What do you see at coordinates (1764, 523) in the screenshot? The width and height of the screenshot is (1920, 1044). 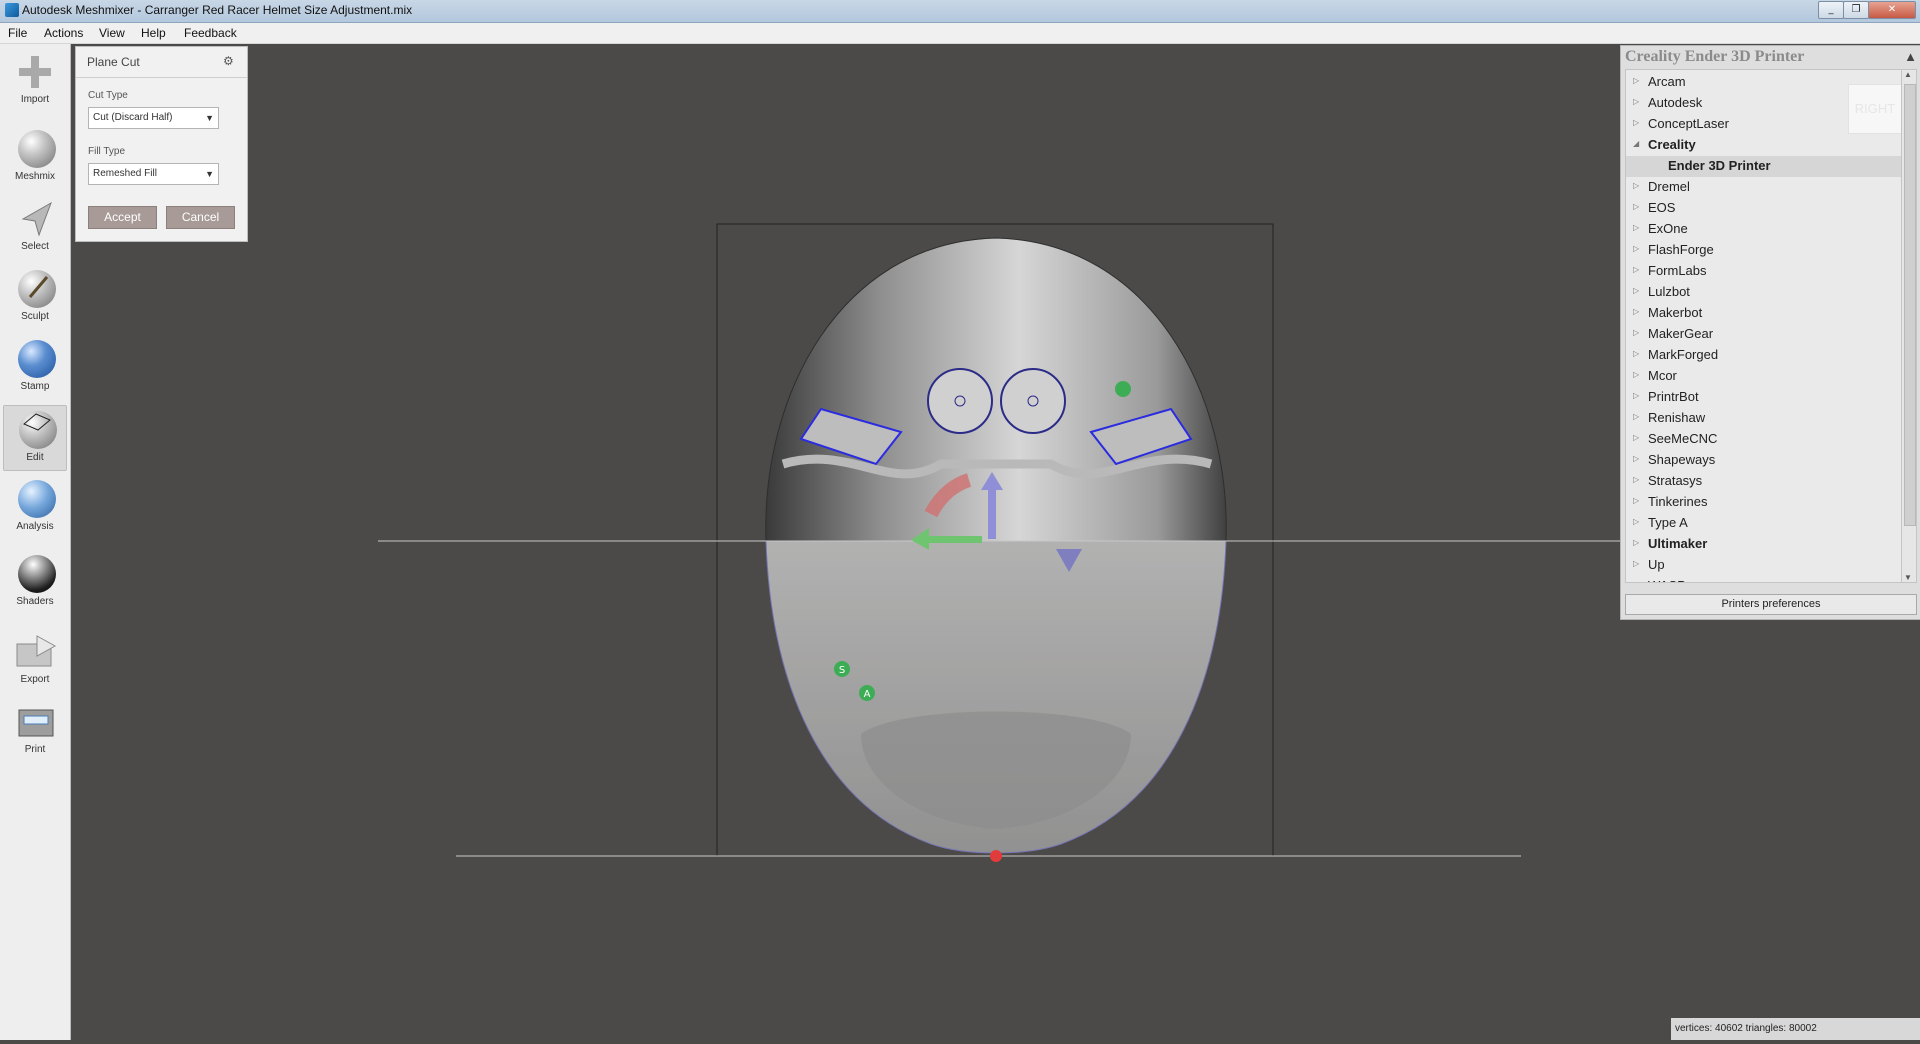 I see `printer-item: ▷ Type A` at bounding box center [1764, 523].